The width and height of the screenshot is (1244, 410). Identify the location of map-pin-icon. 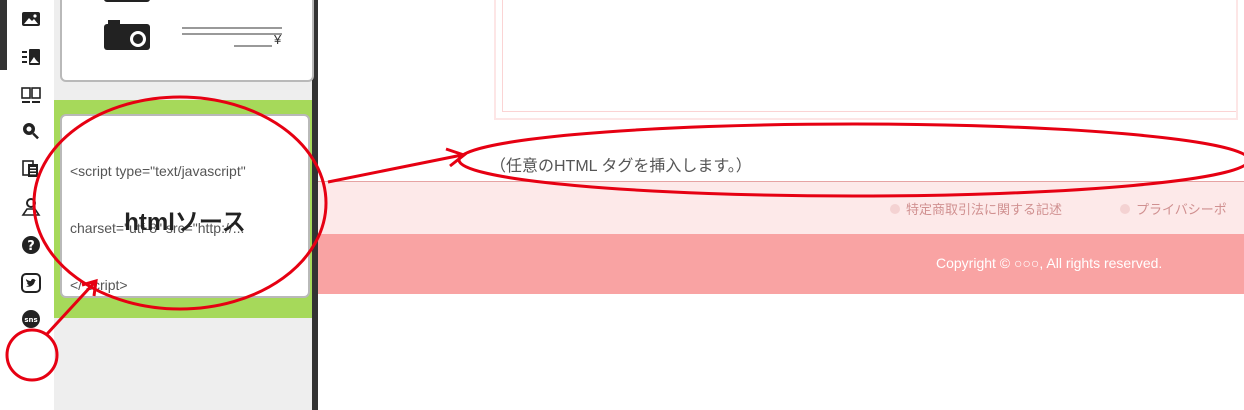
(31, 207).